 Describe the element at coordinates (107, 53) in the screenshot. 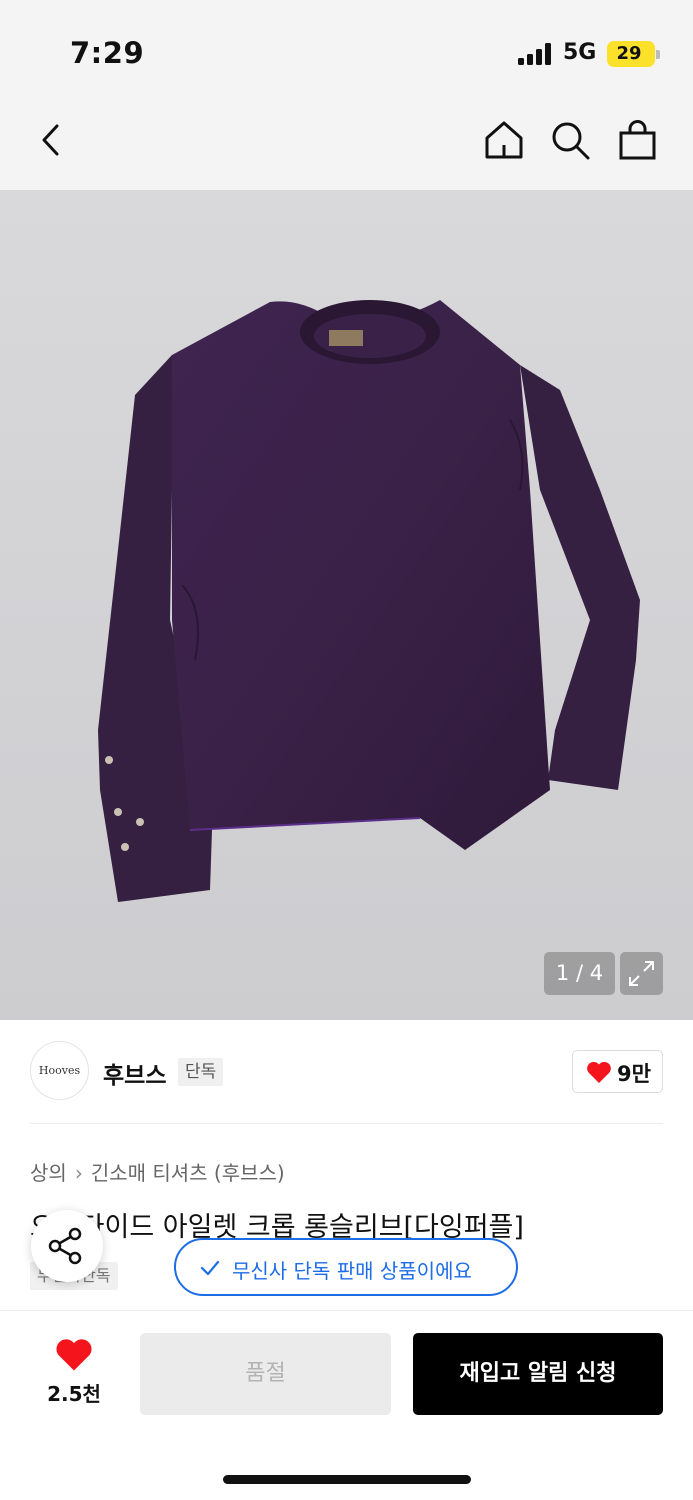

I see `status-time: 7:29` at that location.